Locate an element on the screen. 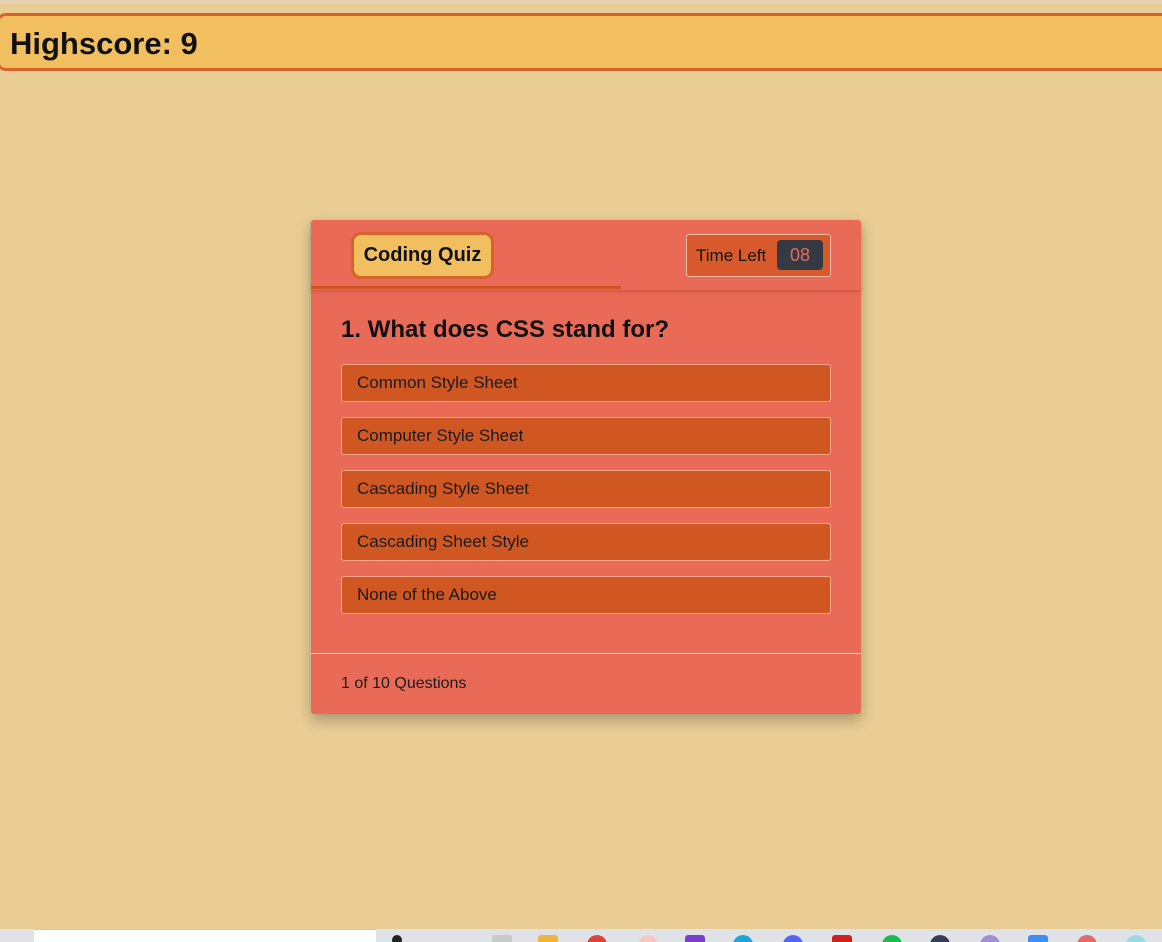  answer-option: Common Style Sheet is located at coordinates (586, 383).